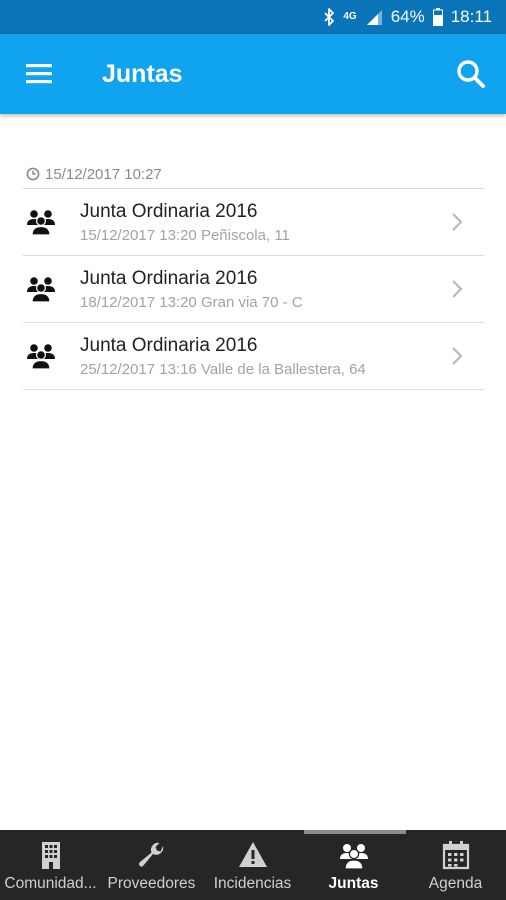 The height and width of the screenshot is (900, 506). I want to click on nav-label: Agenda, so click(455, 883).